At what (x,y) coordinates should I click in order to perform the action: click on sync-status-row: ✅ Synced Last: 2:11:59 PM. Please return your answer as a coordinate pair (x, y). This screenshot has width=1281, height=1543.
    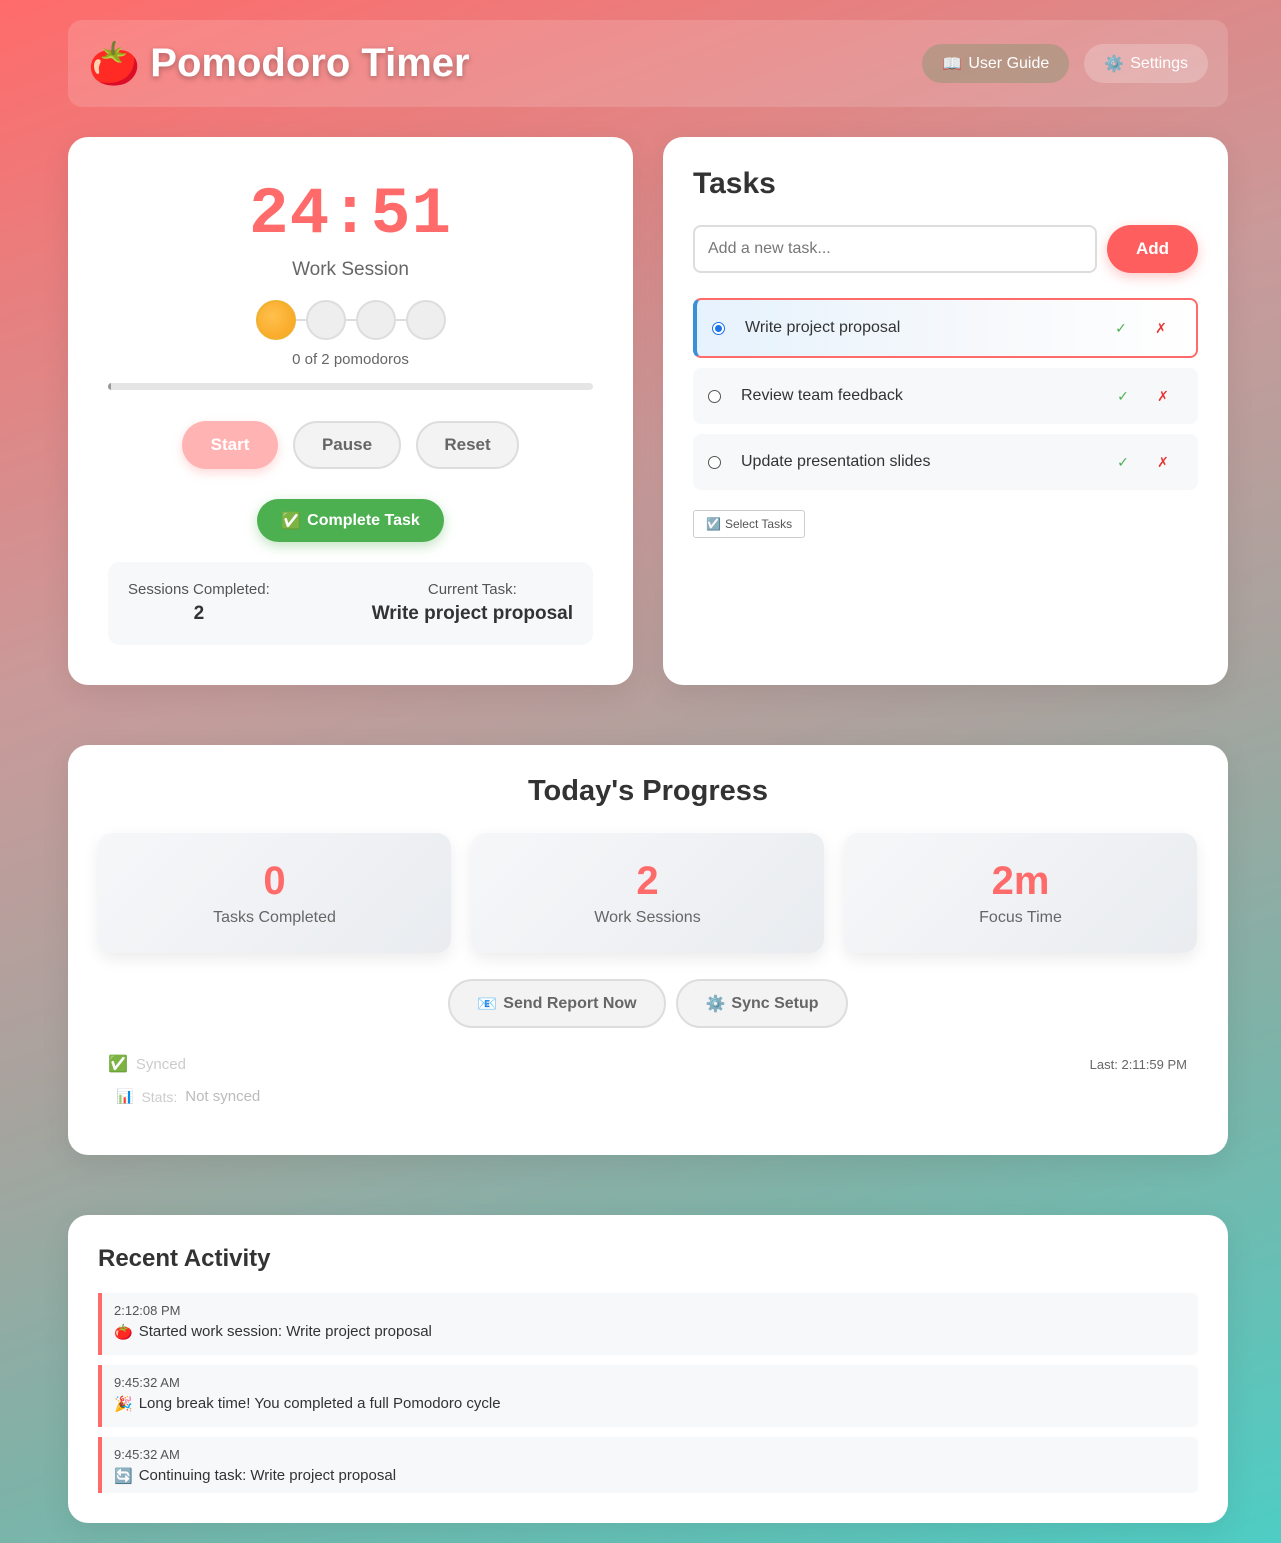
    Looking at the image, I should click on (647, 1064).